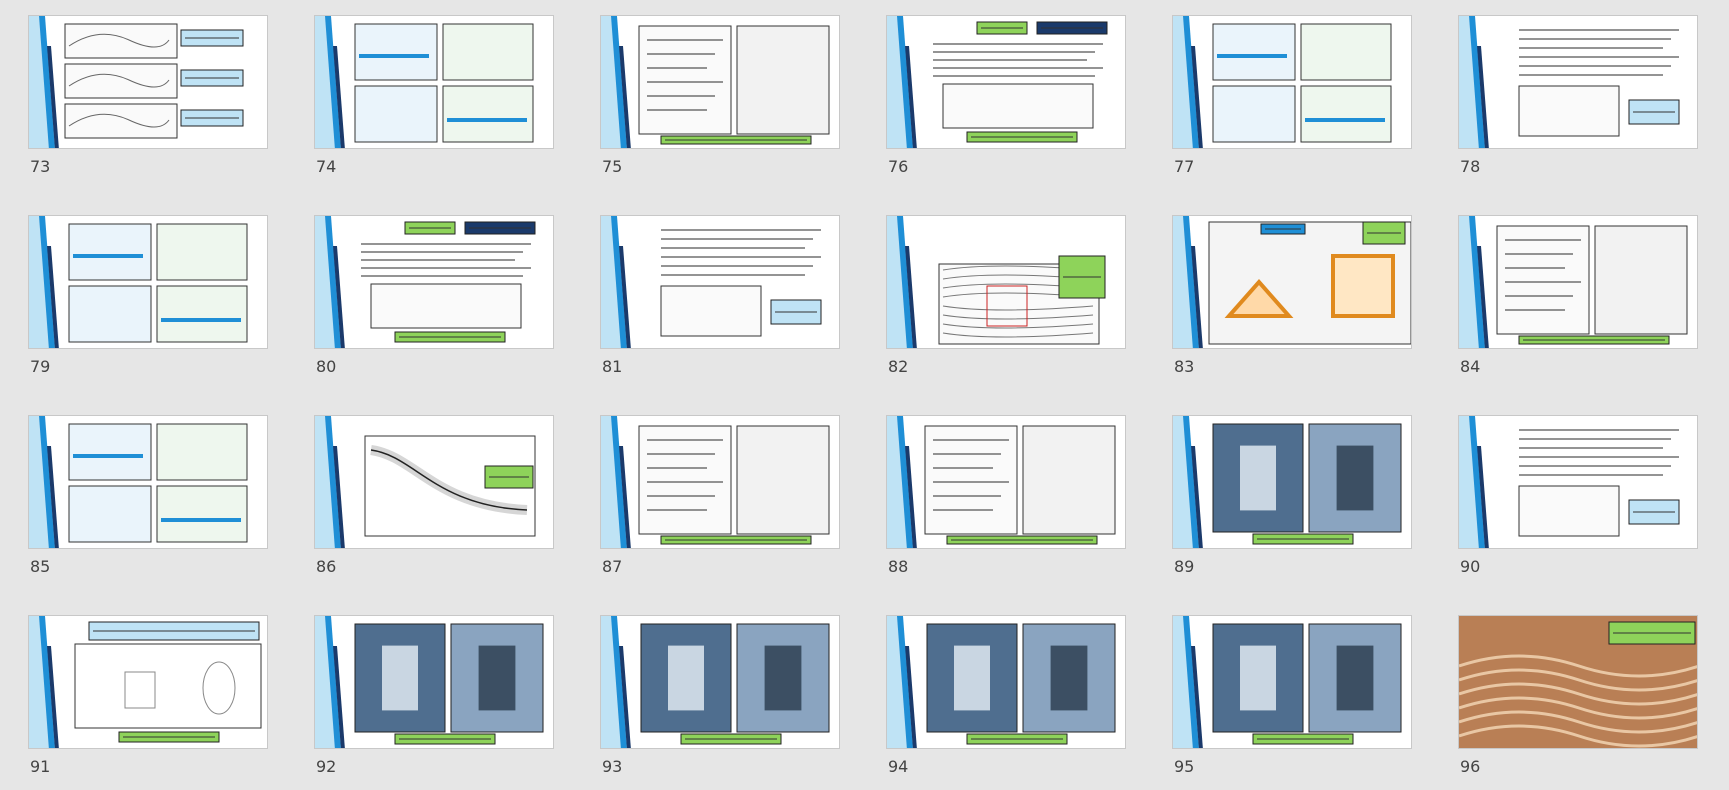 This screenshot has width=1729, height=790. What do you see at coordinates (40, 566) in the screenshot?
I see `slide-number: 85` at bounding box center [40, 566].